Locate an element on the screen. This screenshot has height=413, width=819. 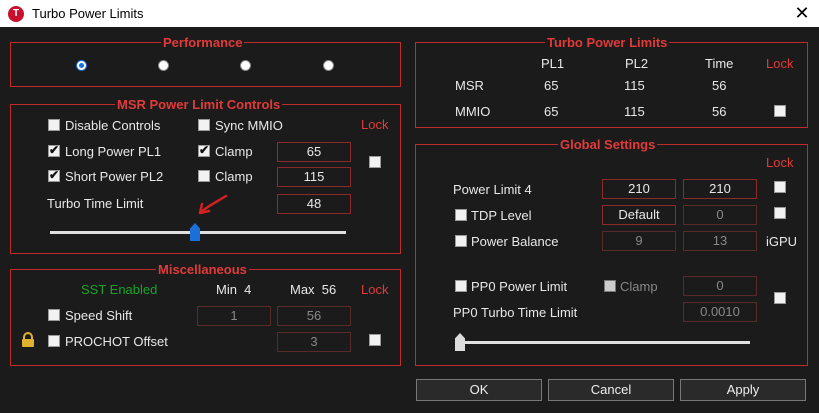
lock-icon is located at coordinates (28, 340).